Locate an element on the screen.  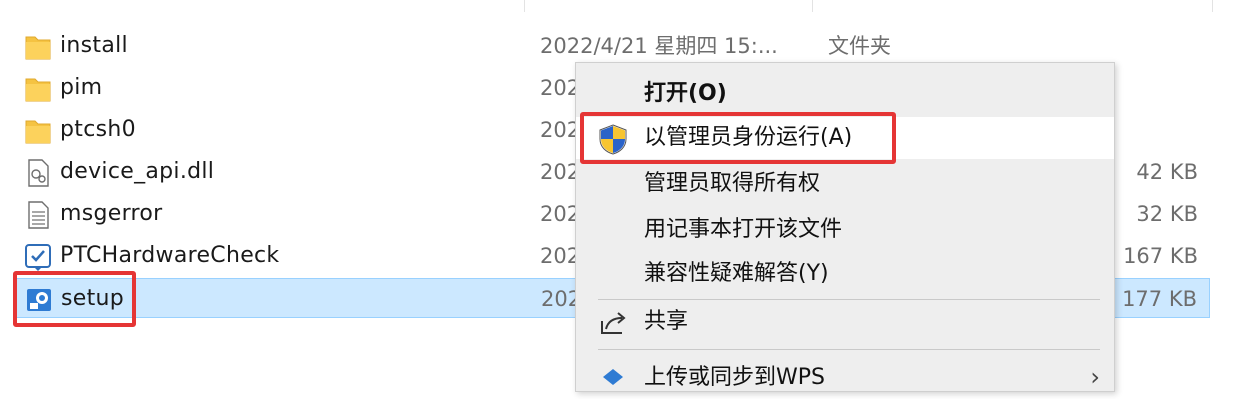
file-name: pim is located at coordinates (81, 87).